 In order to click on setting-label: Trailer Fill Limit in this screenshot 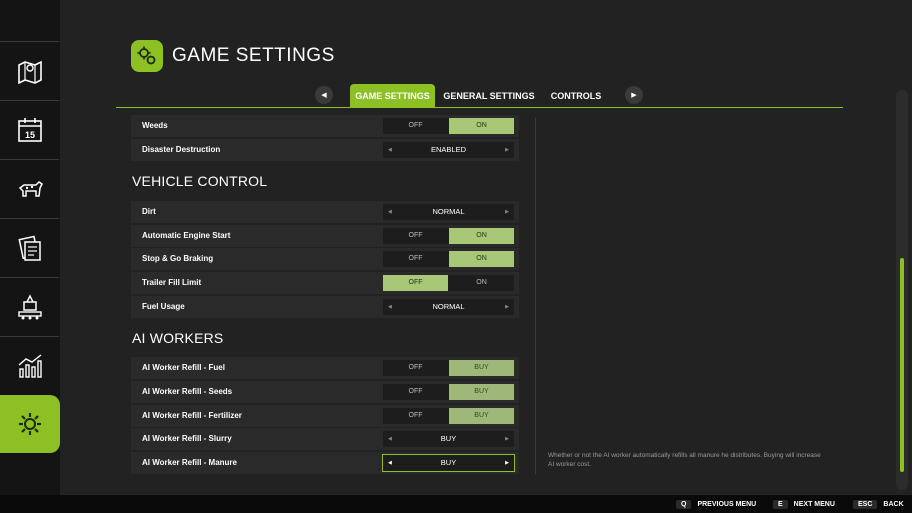, I will do `click(172, 282)`.